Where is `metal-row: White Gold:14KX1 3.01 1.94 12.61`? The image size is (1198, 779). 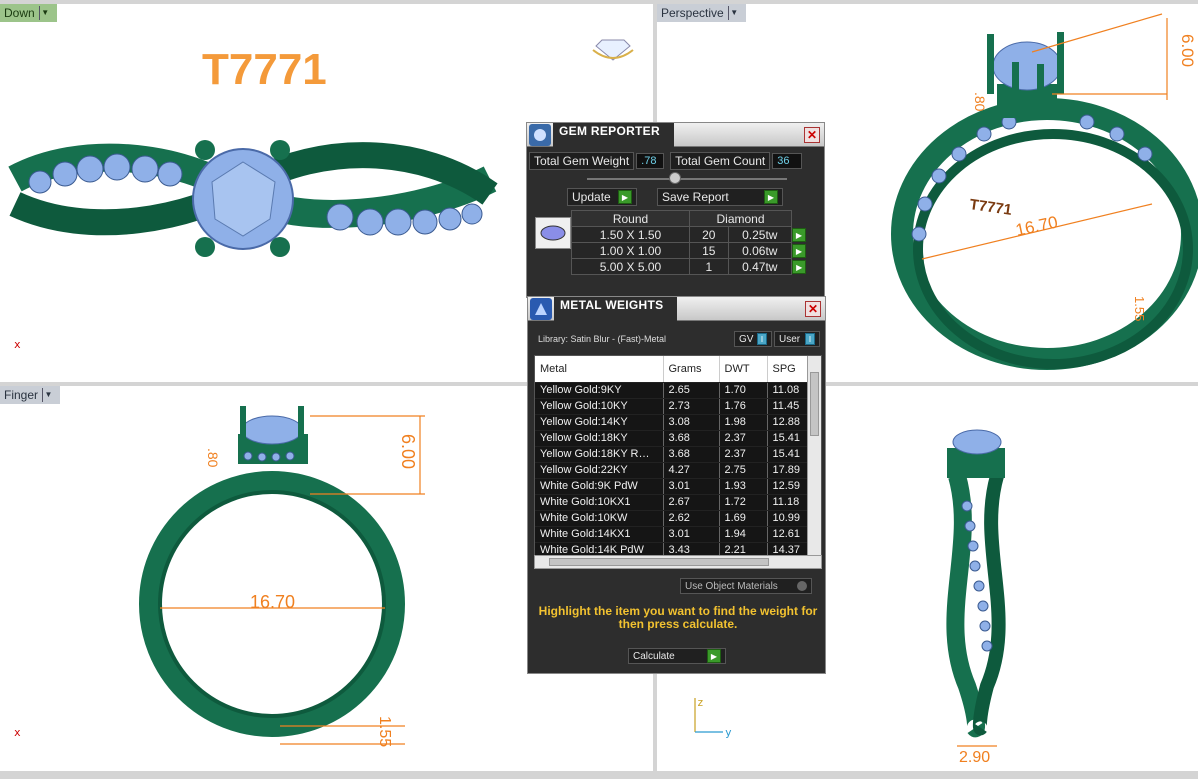
metal-row: White Gold:14KX1 3.01 1.94 12.61 is located at coordinates (671, 534).